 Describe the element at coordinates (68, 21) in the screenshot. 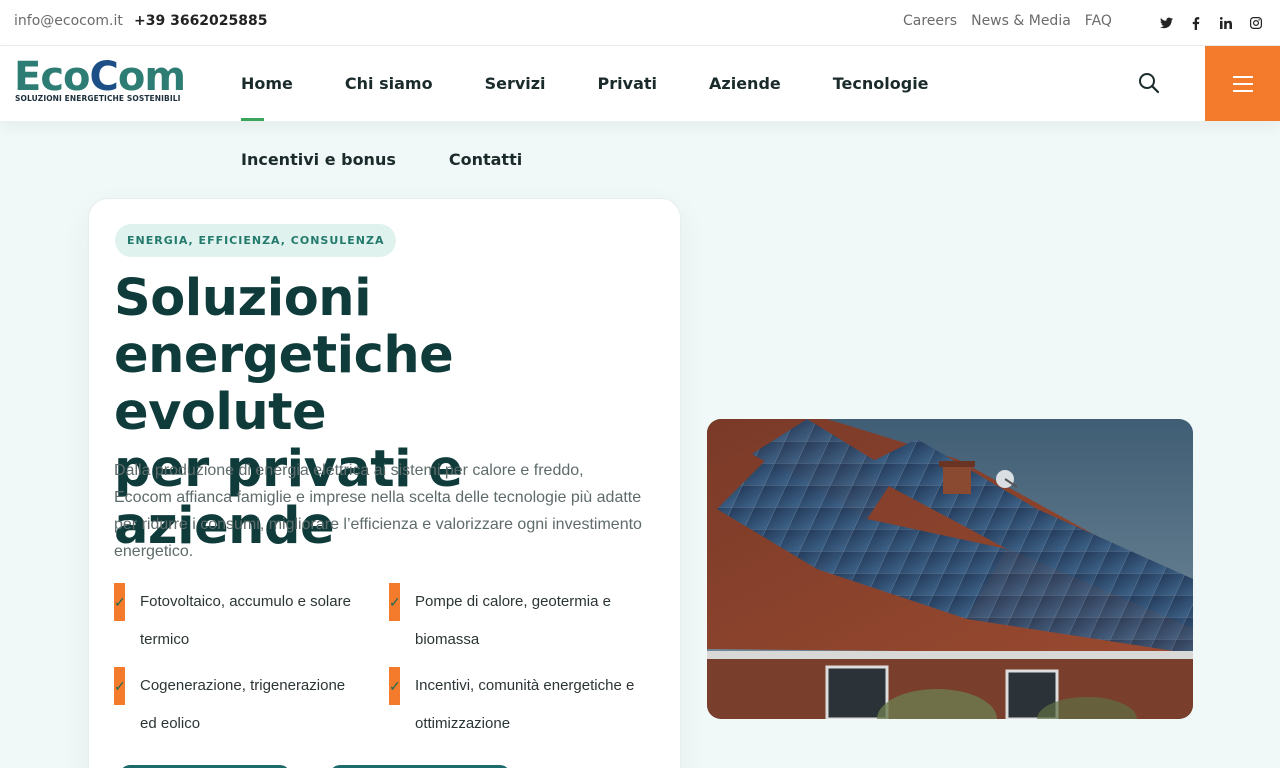

I see `contact-email-link: info@ecocom.it` at that location.